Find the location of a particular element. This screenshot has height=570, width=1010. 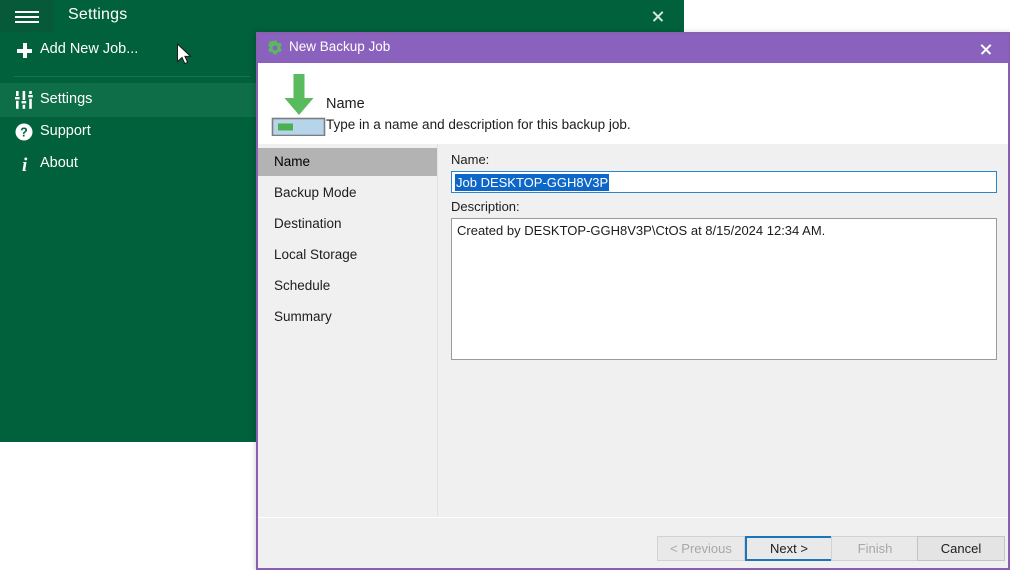

name-label: Name: is located at coordinates (470, 159).